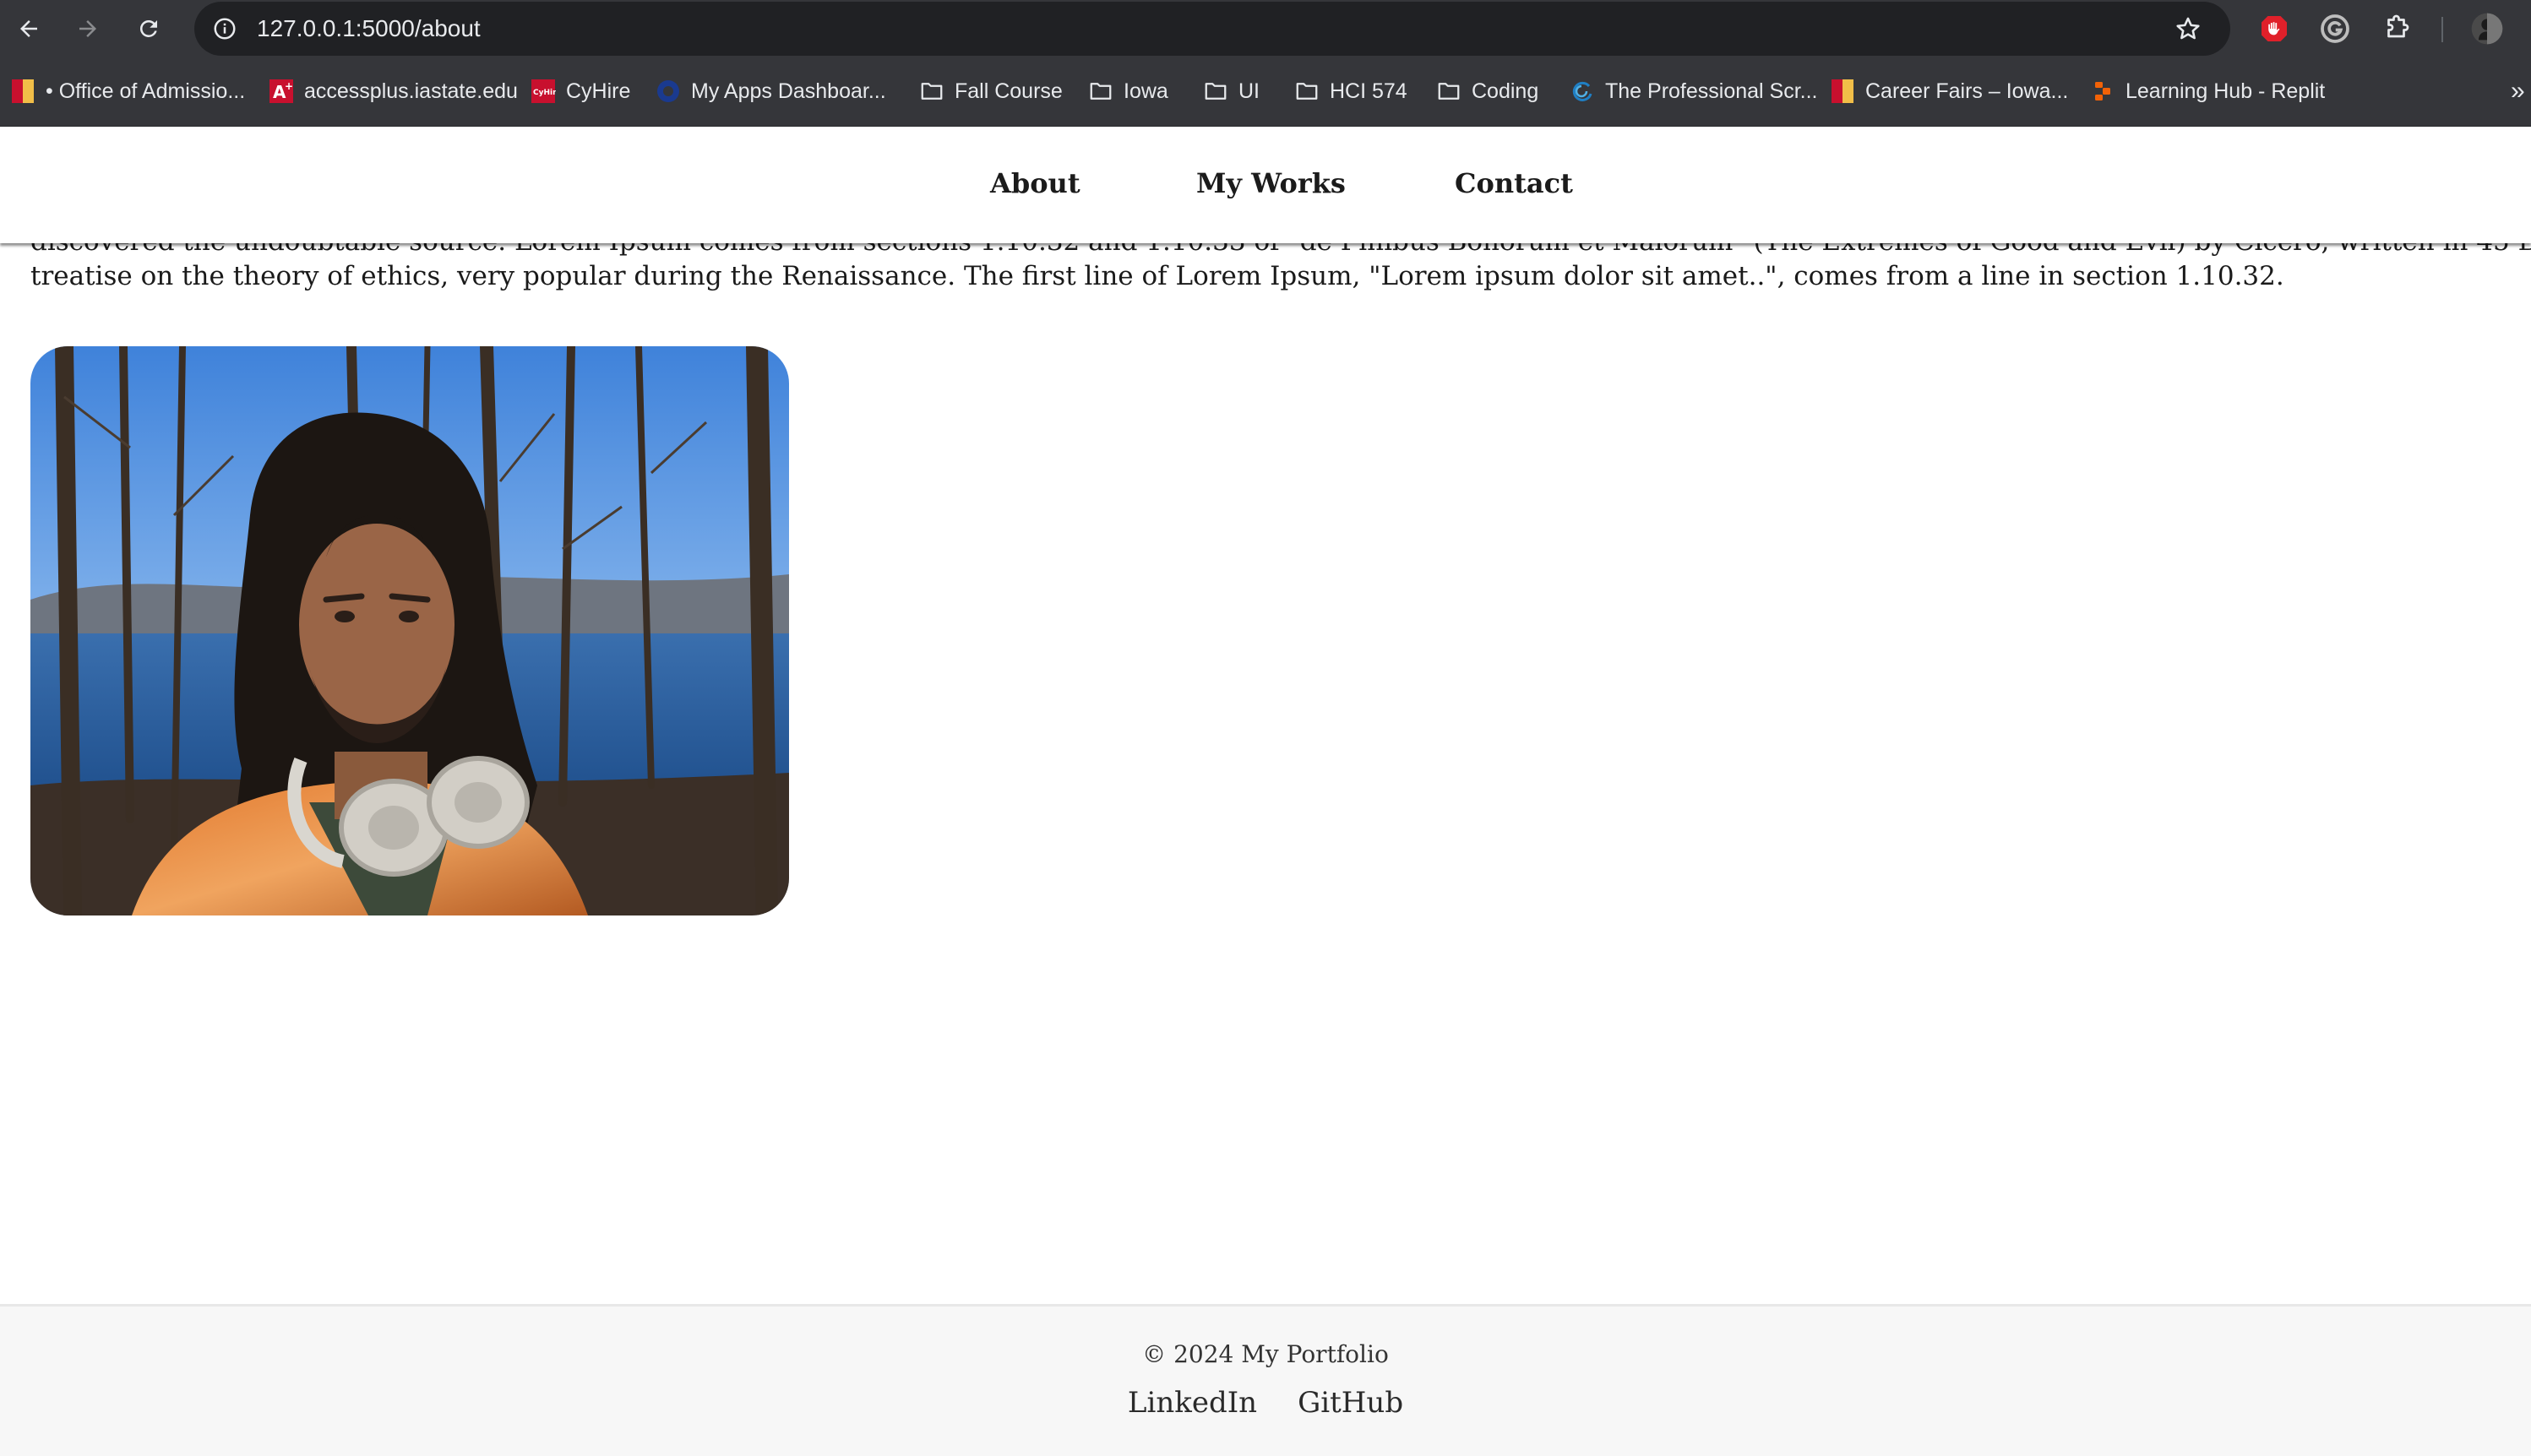 This screenshot has height=1456, width=2531. Describe the element at coordinates (1514, 183) in the screenshot. I see `nav-link-contact: Contact` at that location.